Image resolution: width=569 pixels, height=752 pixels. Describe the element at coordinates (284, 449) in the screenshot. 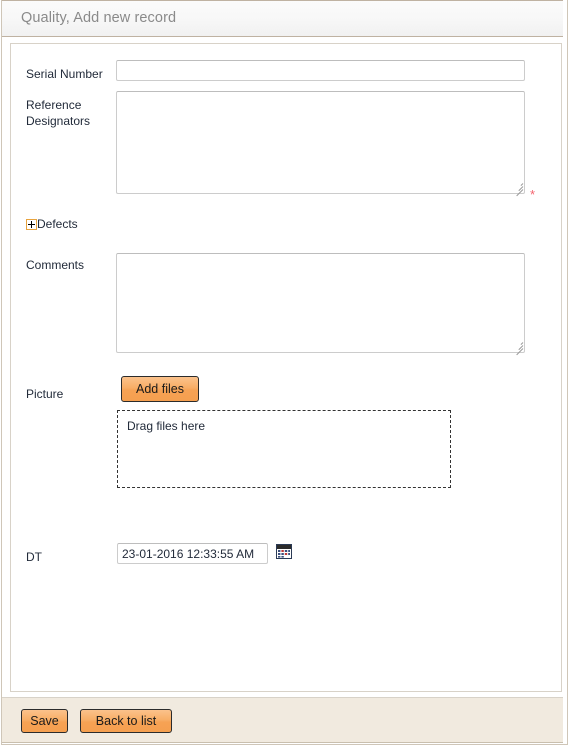

I see `file-dropzone: Drag files here` at that location.